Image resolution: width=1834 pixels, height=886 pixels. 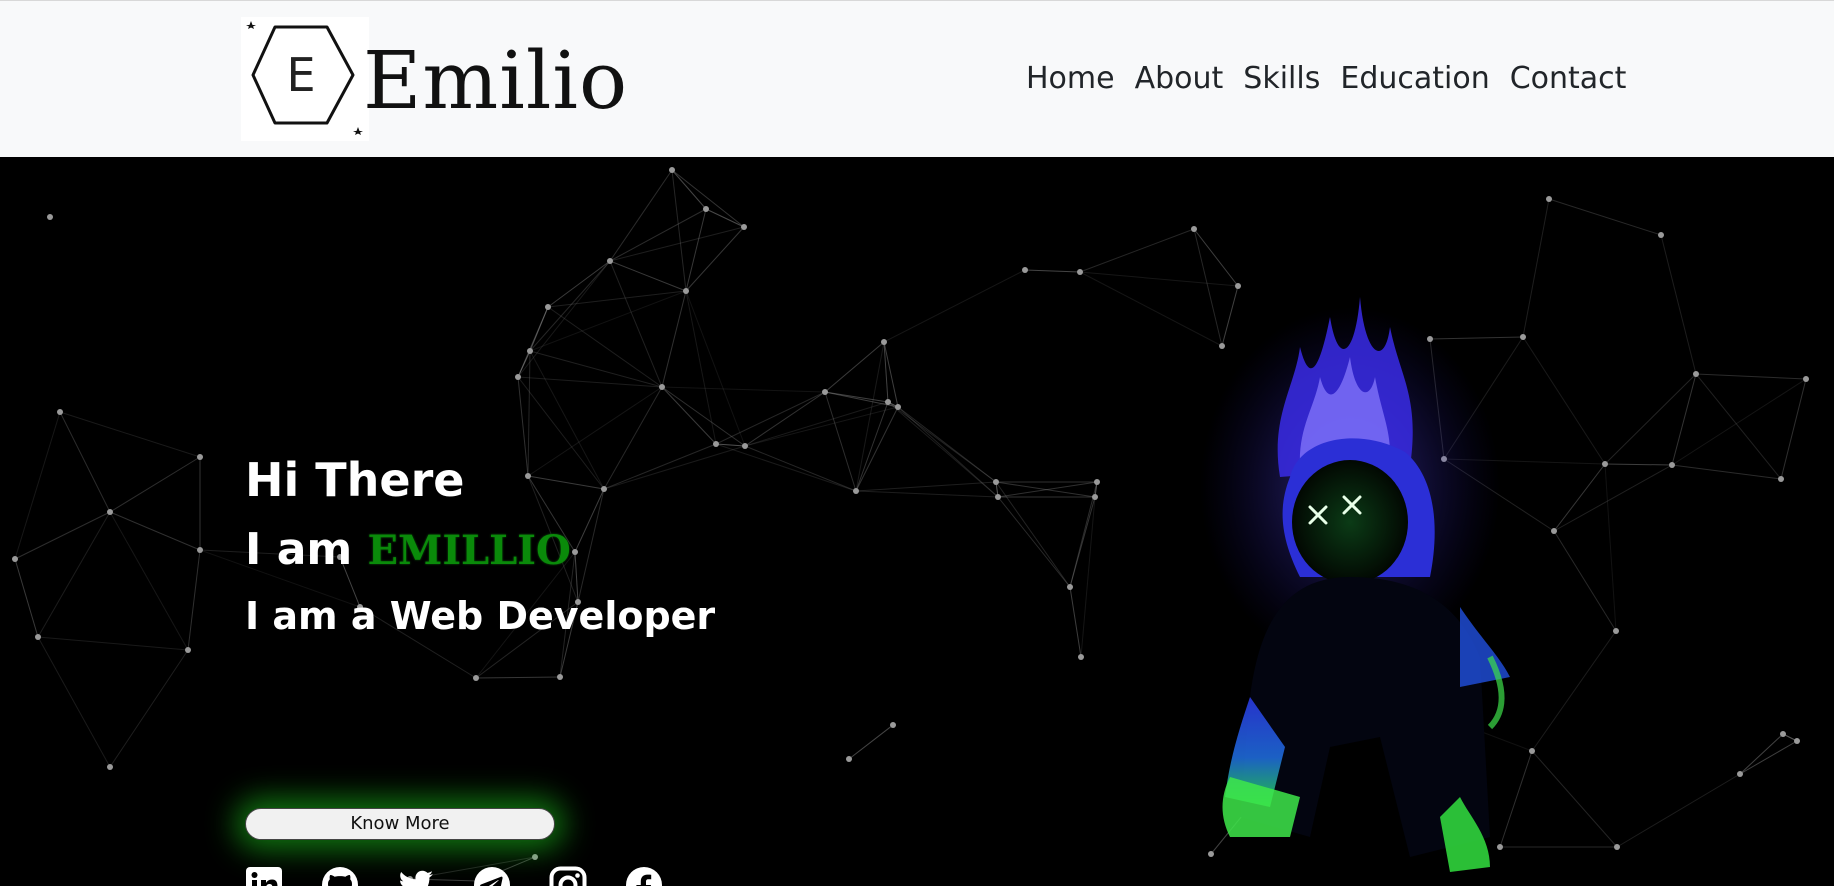 I want to click on nav-home: Home, so click(x=1070, y=79).